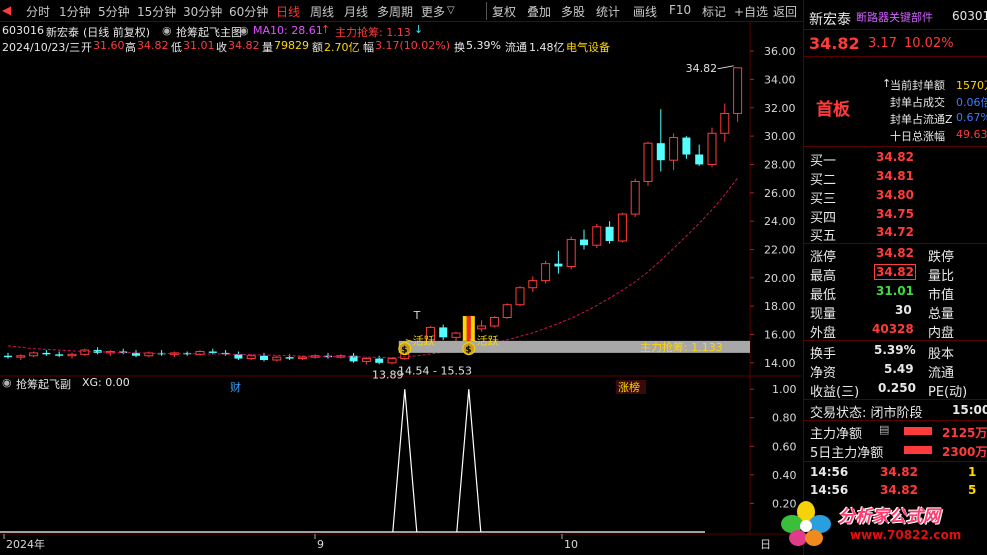 The height and width of the screenshot is (555, 987). I want to click on inner-label: 内盘, so click(941, 333).